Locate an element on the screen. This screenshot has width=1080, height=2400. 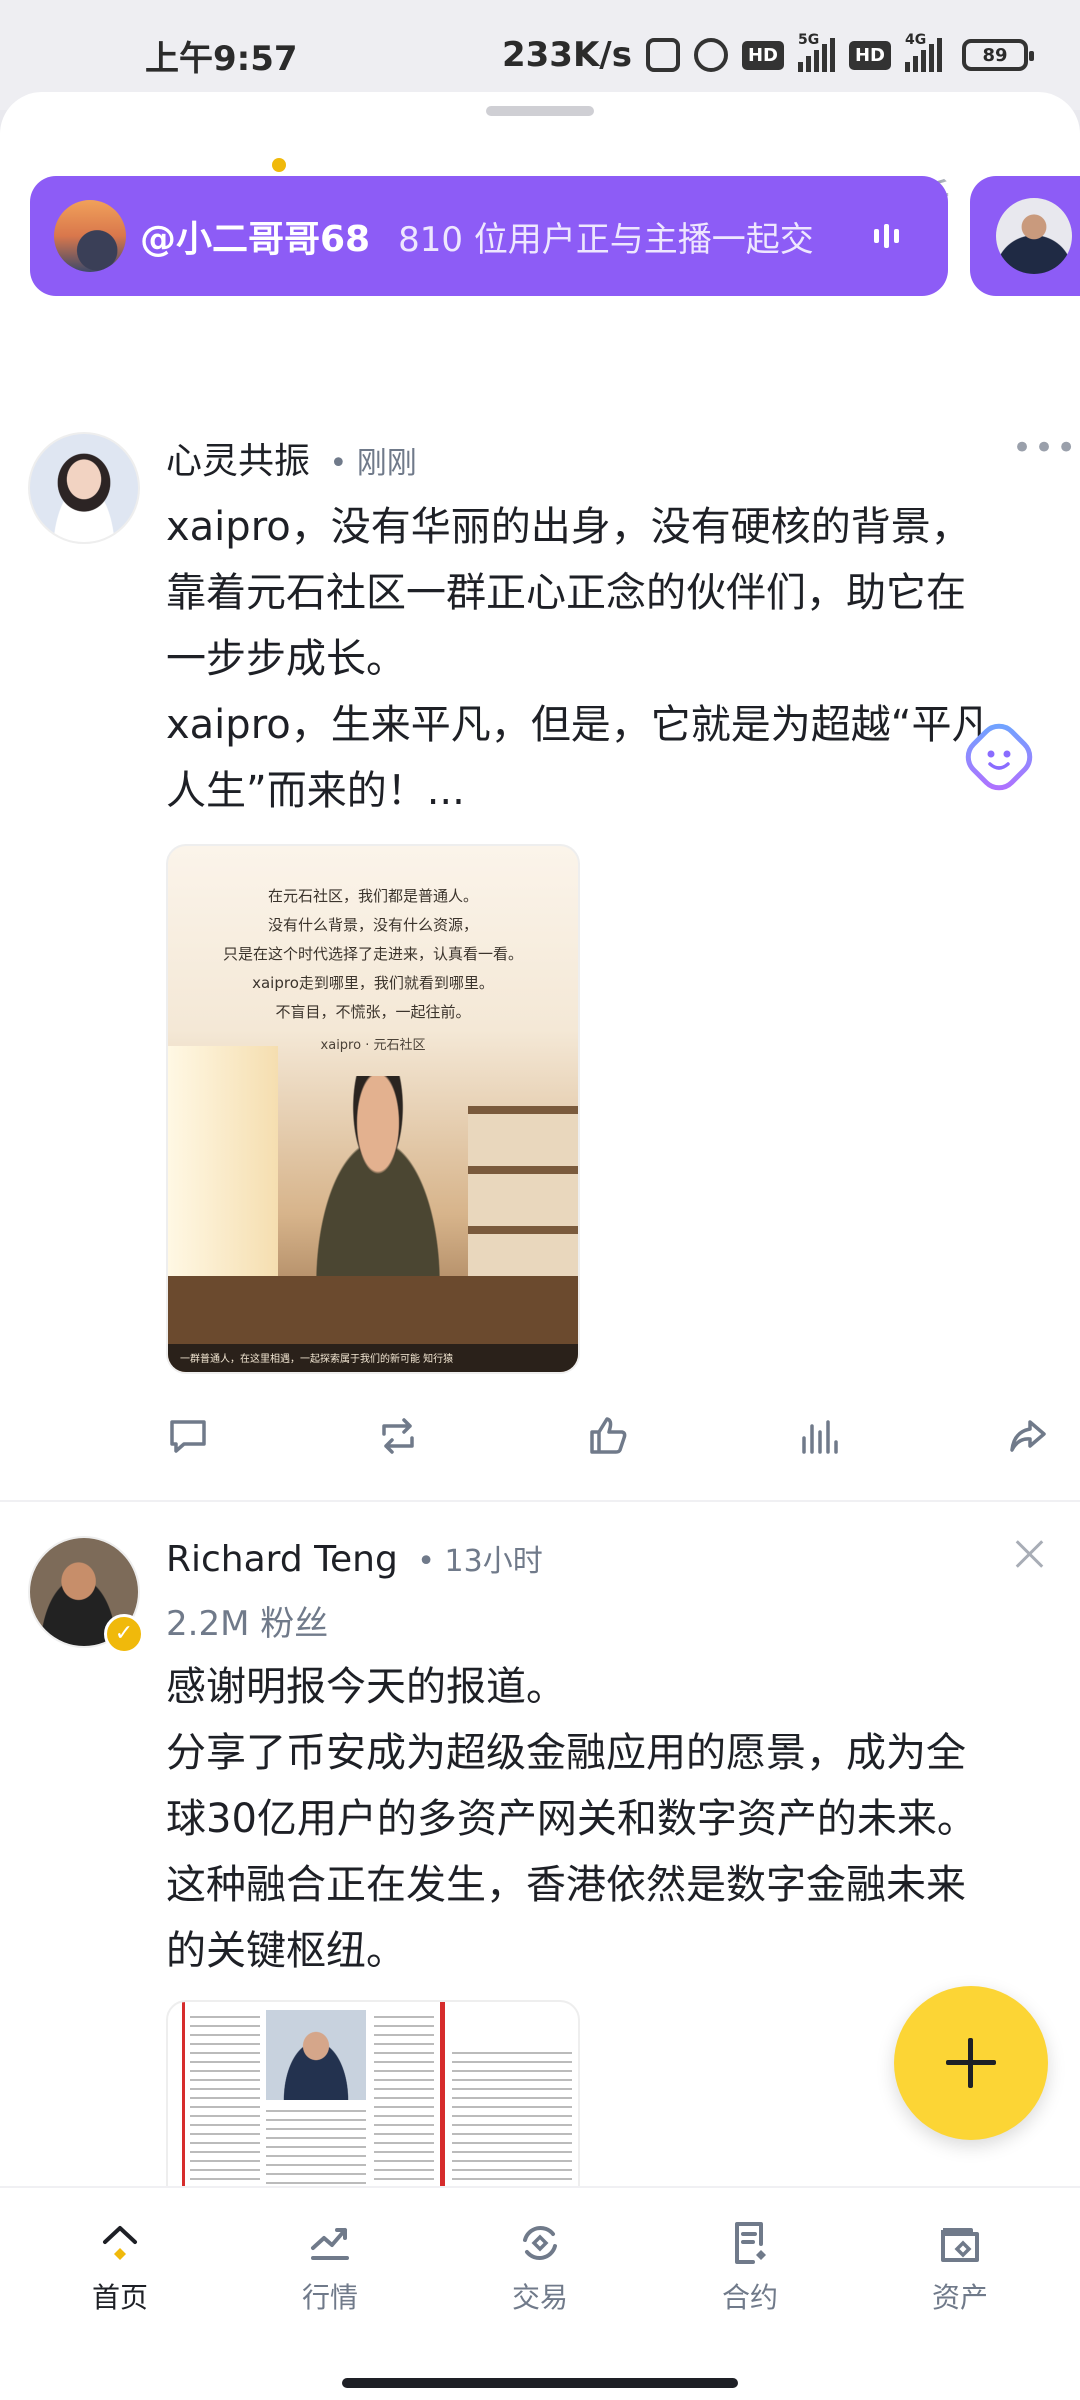
comment-icon is located at coordinates (188, 1436).